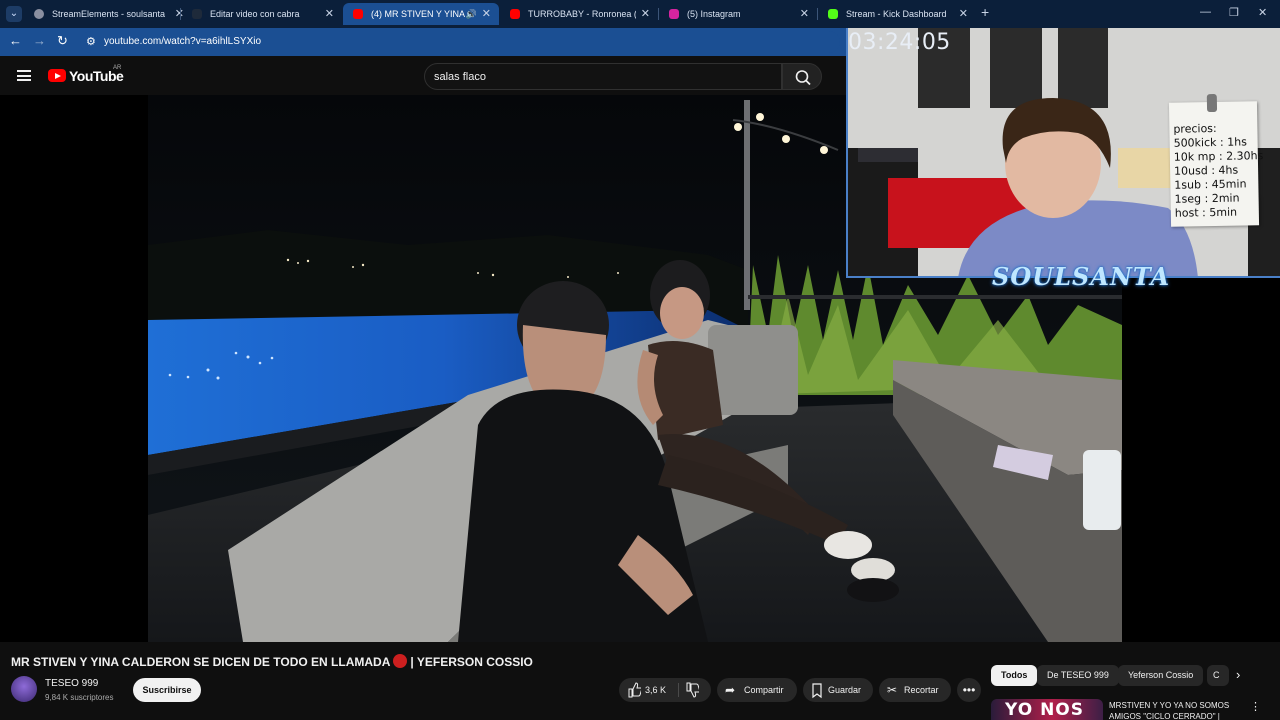  Describe the element at coordinates (817, 691) in the screenshot. I see `bookmark-shape` at that location.